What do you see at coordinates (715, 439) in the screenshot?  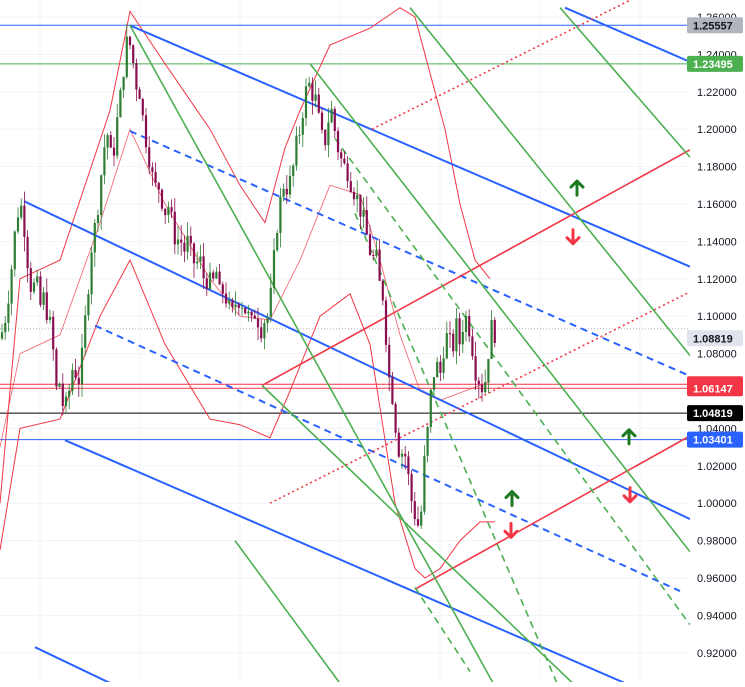 I see `price-tag: 1.03401` at bounding box center [715, 439].